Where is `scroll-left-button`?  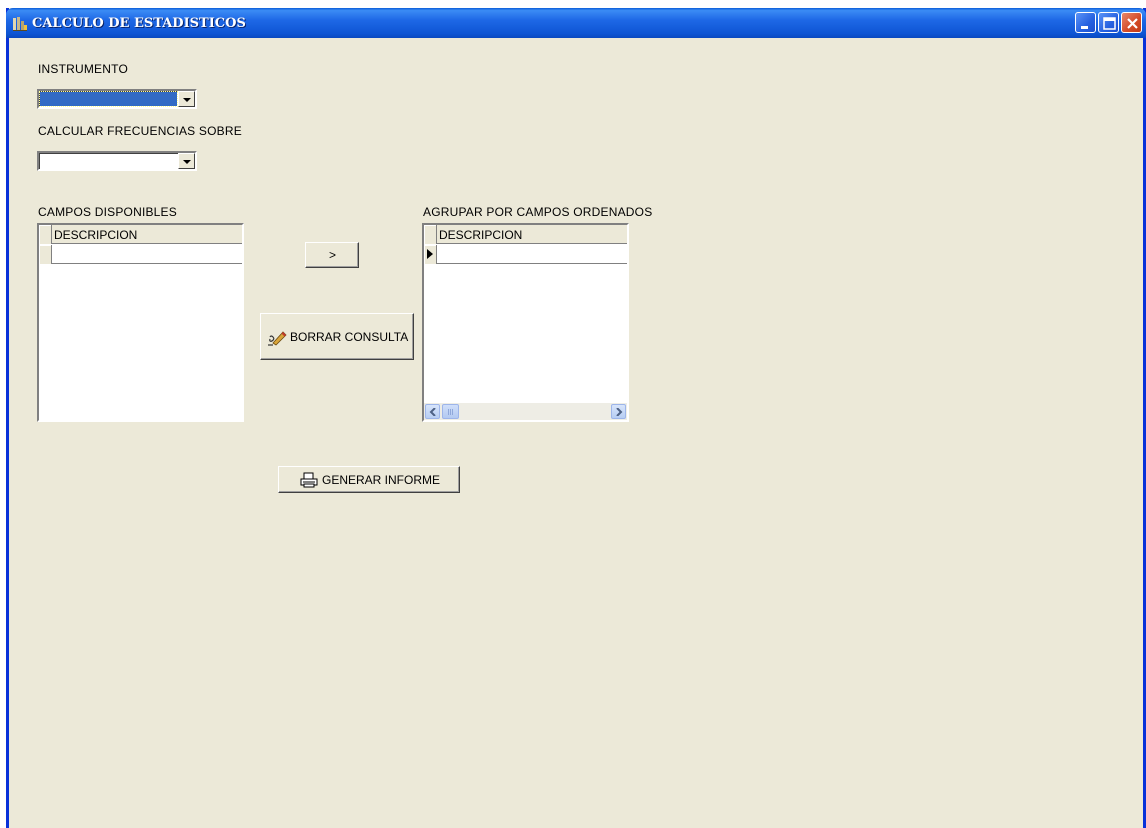 scroll-left-button is located at coordinates (432, 411).